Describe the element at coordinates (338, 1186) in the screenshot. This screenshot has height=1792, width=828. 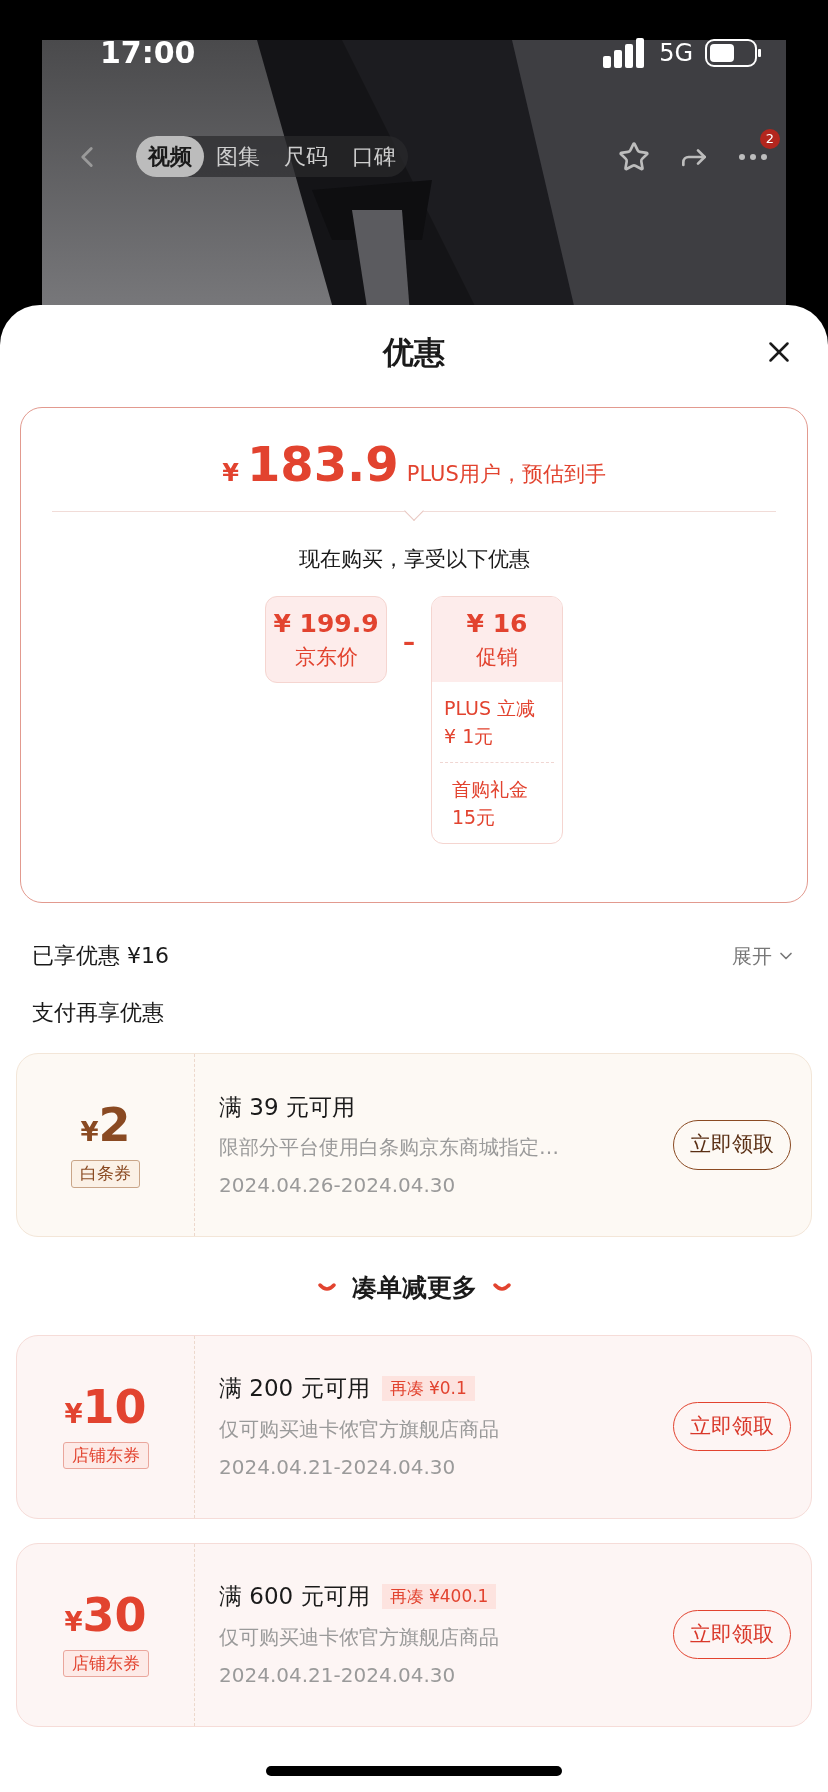
I see `coupon-validity: 2024.04.26-2024.04.30` at that location.